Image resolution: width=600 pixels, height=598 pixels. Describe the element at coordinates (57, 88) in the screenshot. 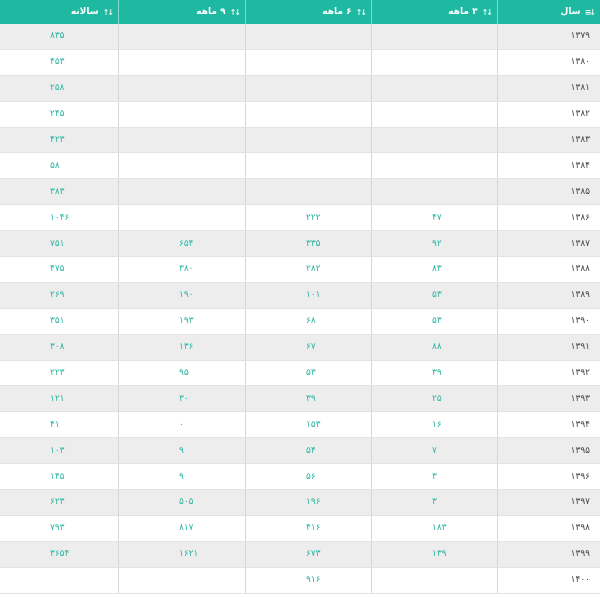

I see `cell-annual: ۲۵۸` at that location.